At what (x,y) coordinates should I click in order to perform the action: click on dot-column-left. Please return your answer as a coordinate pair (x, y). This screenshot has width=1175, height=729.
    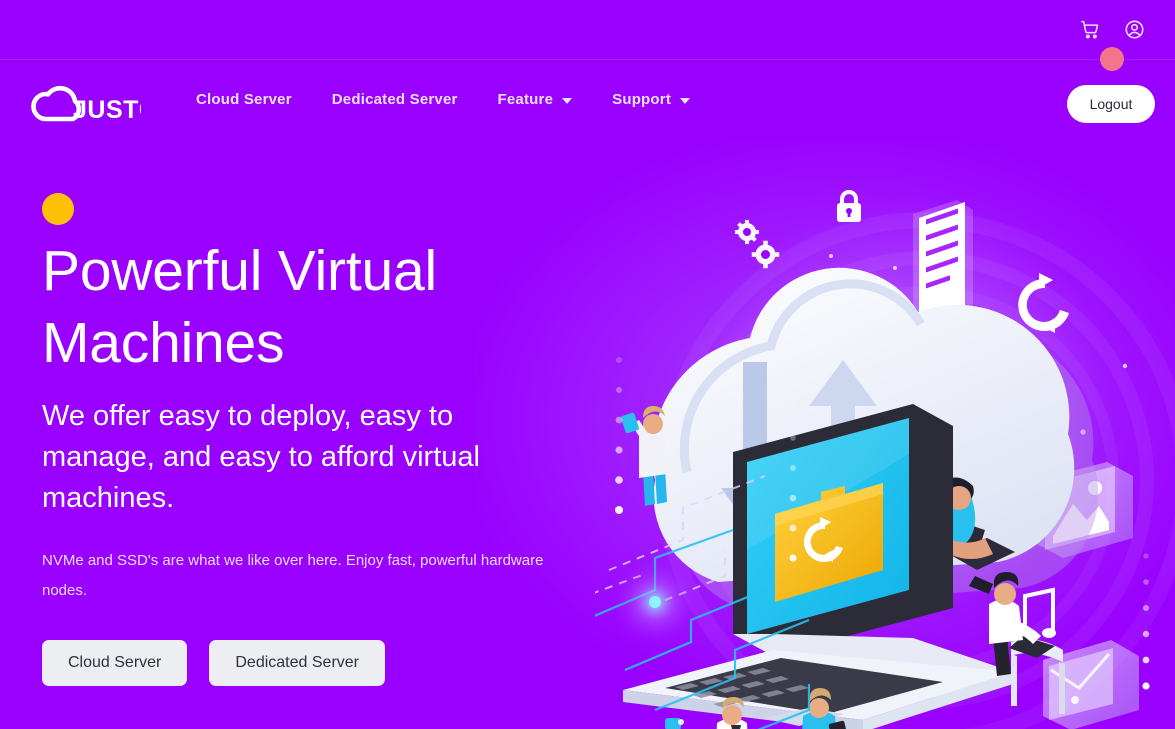
    Looking at the image, I should click on (619, 435).